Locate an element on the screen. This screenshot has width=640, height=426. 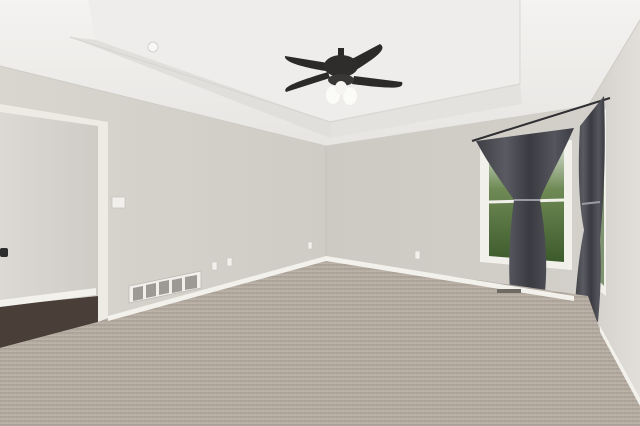
light-switch is located at coordinates (118, 202).